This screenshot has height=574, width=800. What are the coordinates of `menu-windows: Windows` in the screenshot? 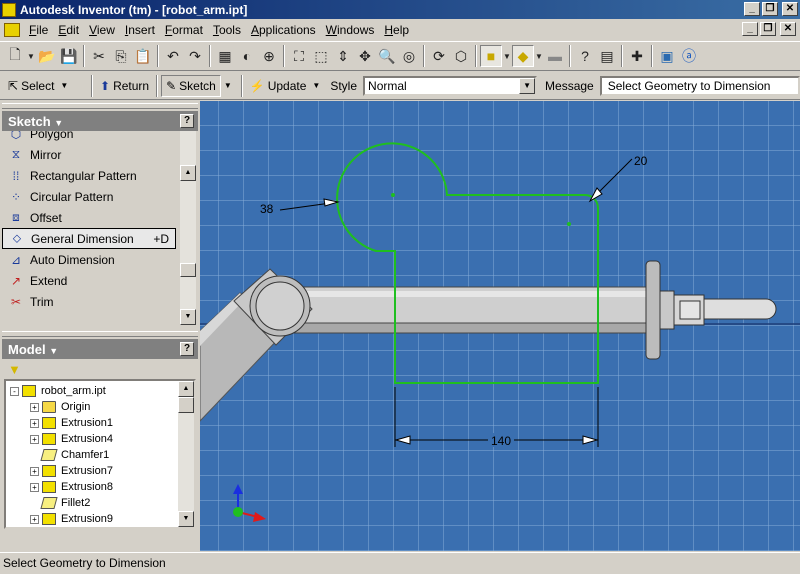 It's located at (350, 30).